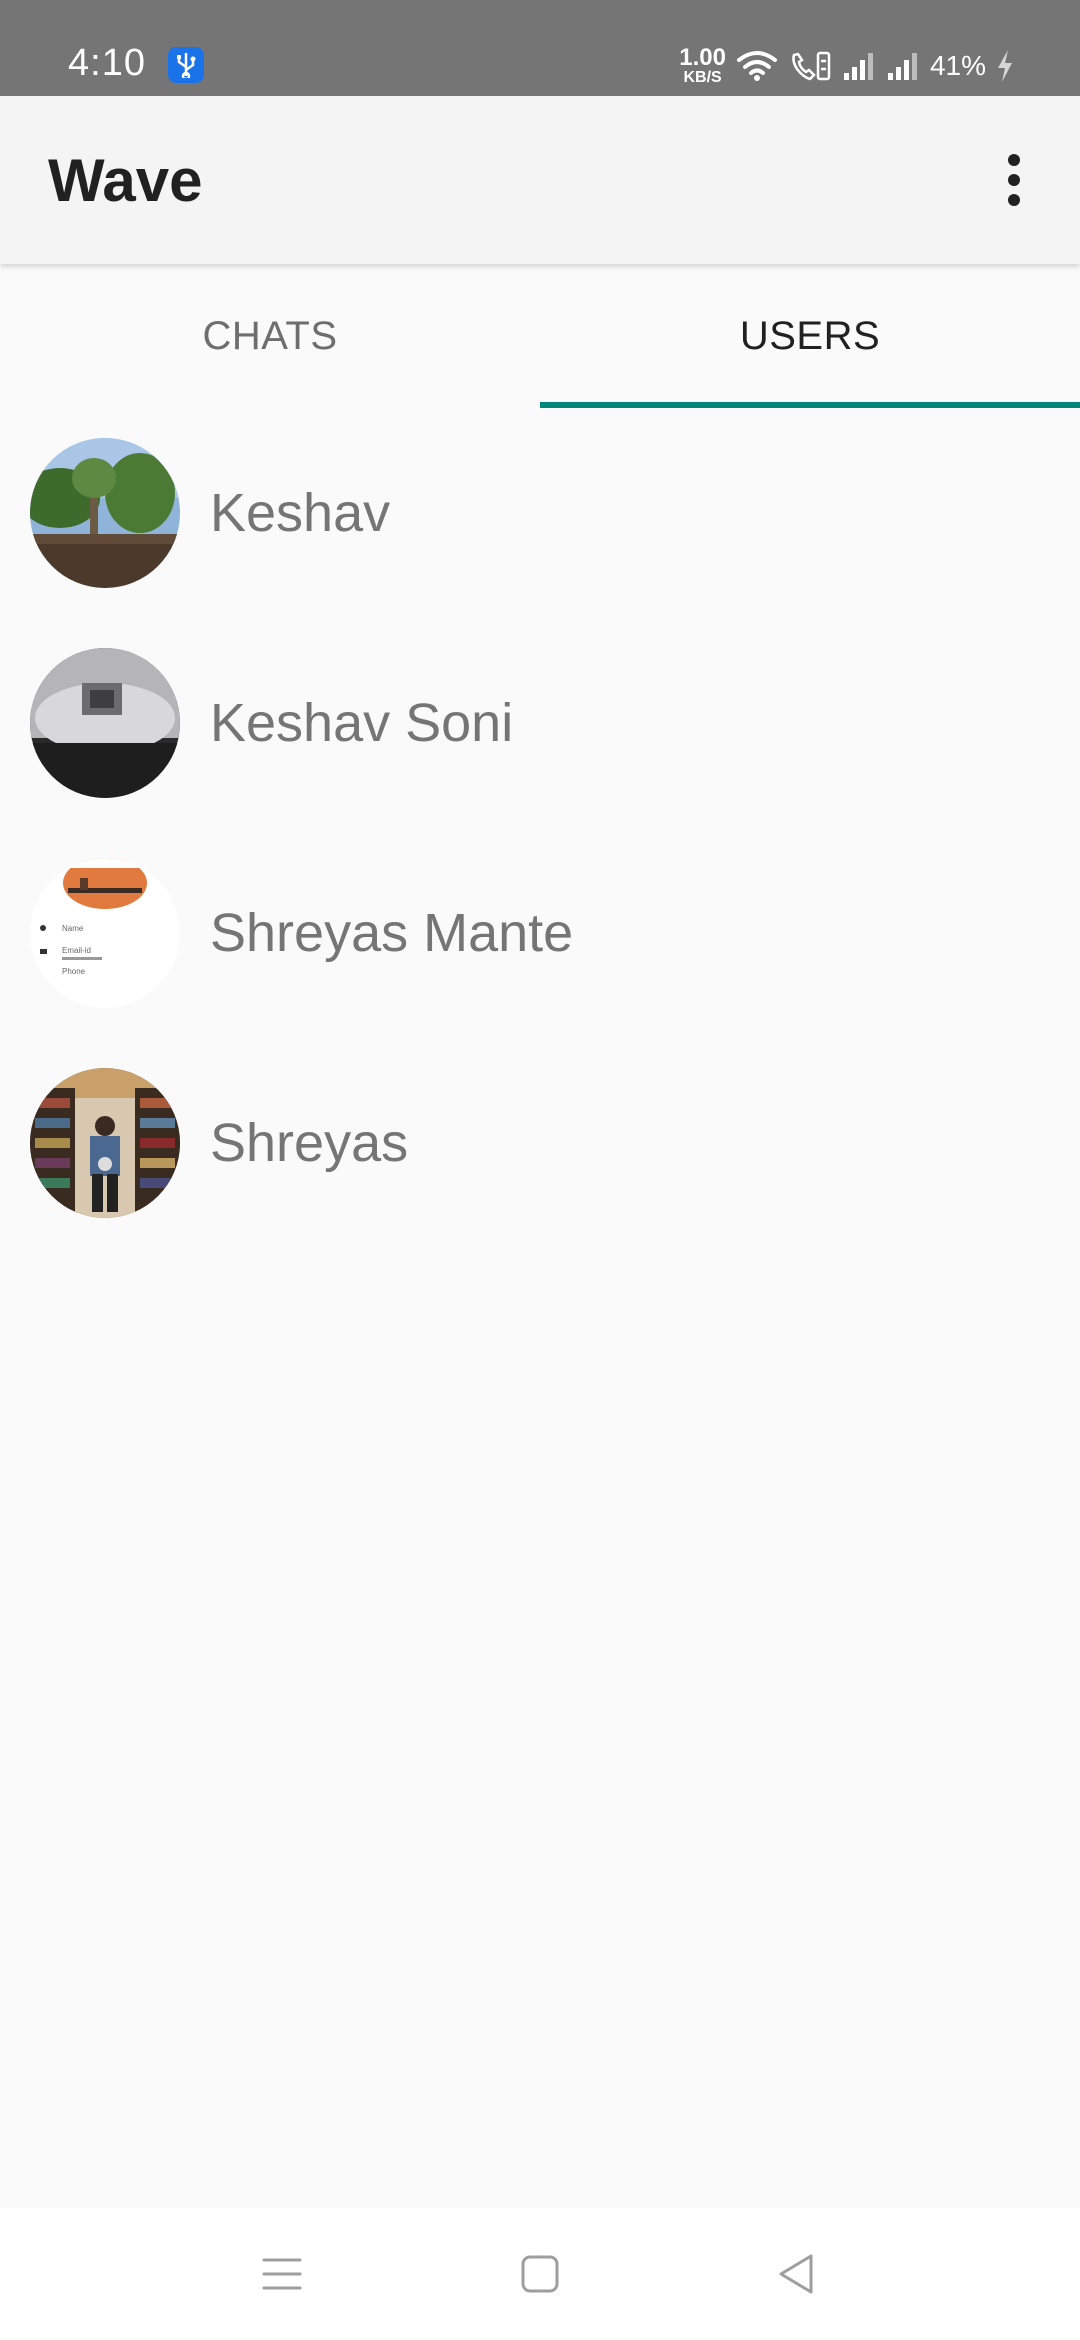 The height and width of the screenshot is (2340, 1080). What do you see at coordinates (362, 723) in the screenshot?
I see `user-name: Keshav Soni` at bounding box center [362, 723].